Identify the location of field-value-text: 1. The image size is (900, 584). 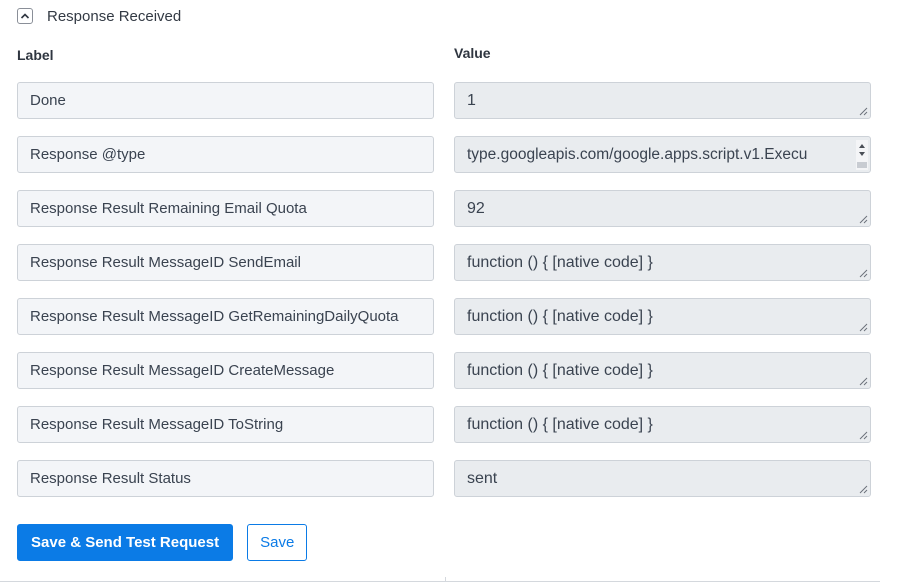
(471, 100).